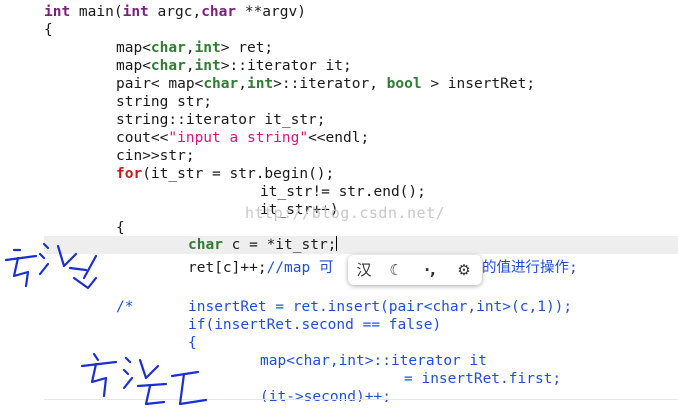 The image size is (678, 416). Describe the element at coordinates (299, 210) in the screenshot. I see `code-line-for-increment: it_str++)` at that location.